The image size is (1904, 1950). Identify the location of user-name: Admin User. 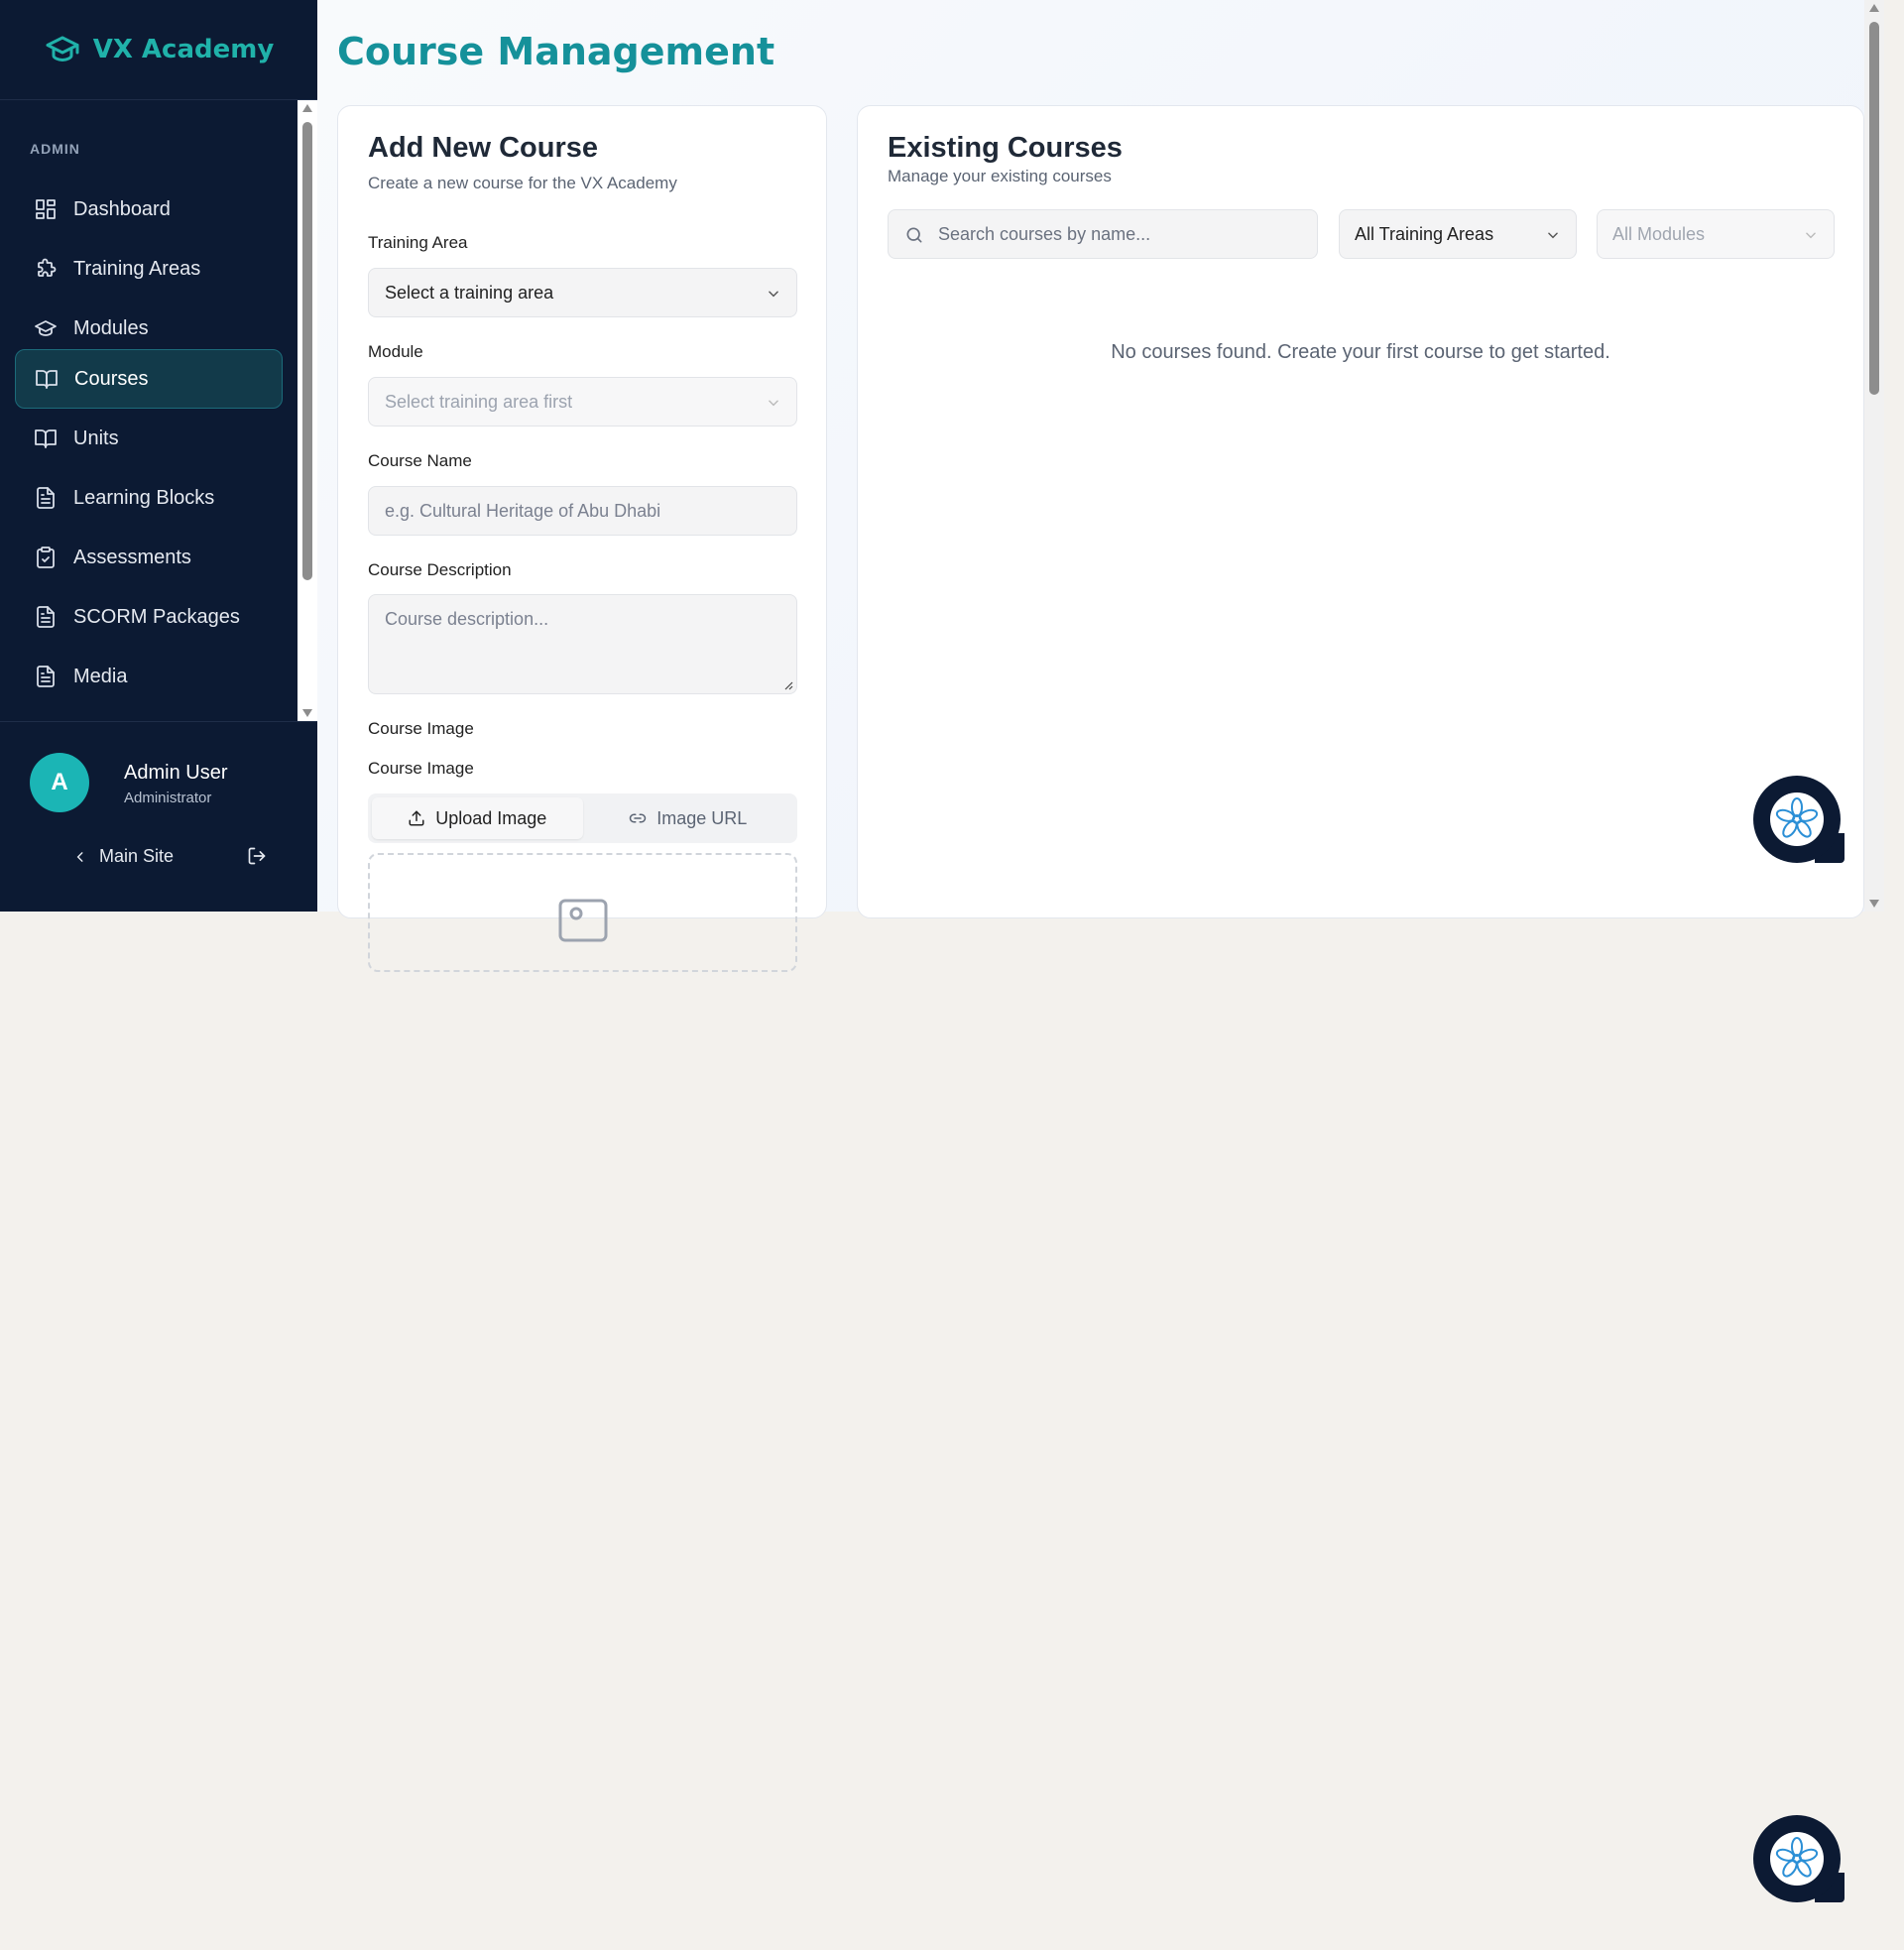
(176, 773).